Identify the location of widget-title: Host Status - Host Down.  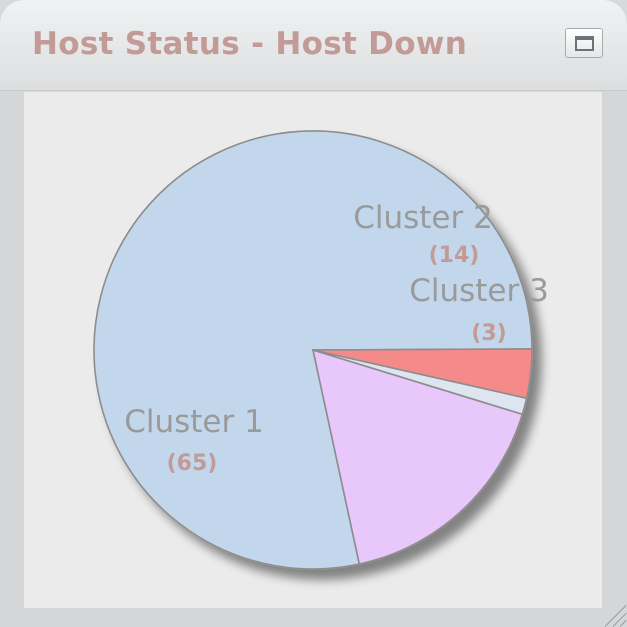
(250, 44).